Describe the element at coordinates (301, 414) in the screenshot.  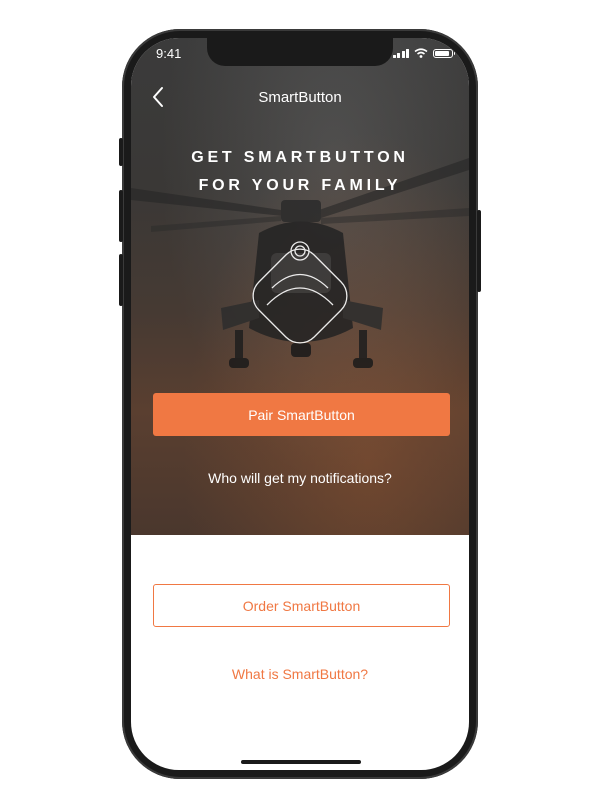
I see `pair-smartbutton-button: Pair SmartButton` at that location.